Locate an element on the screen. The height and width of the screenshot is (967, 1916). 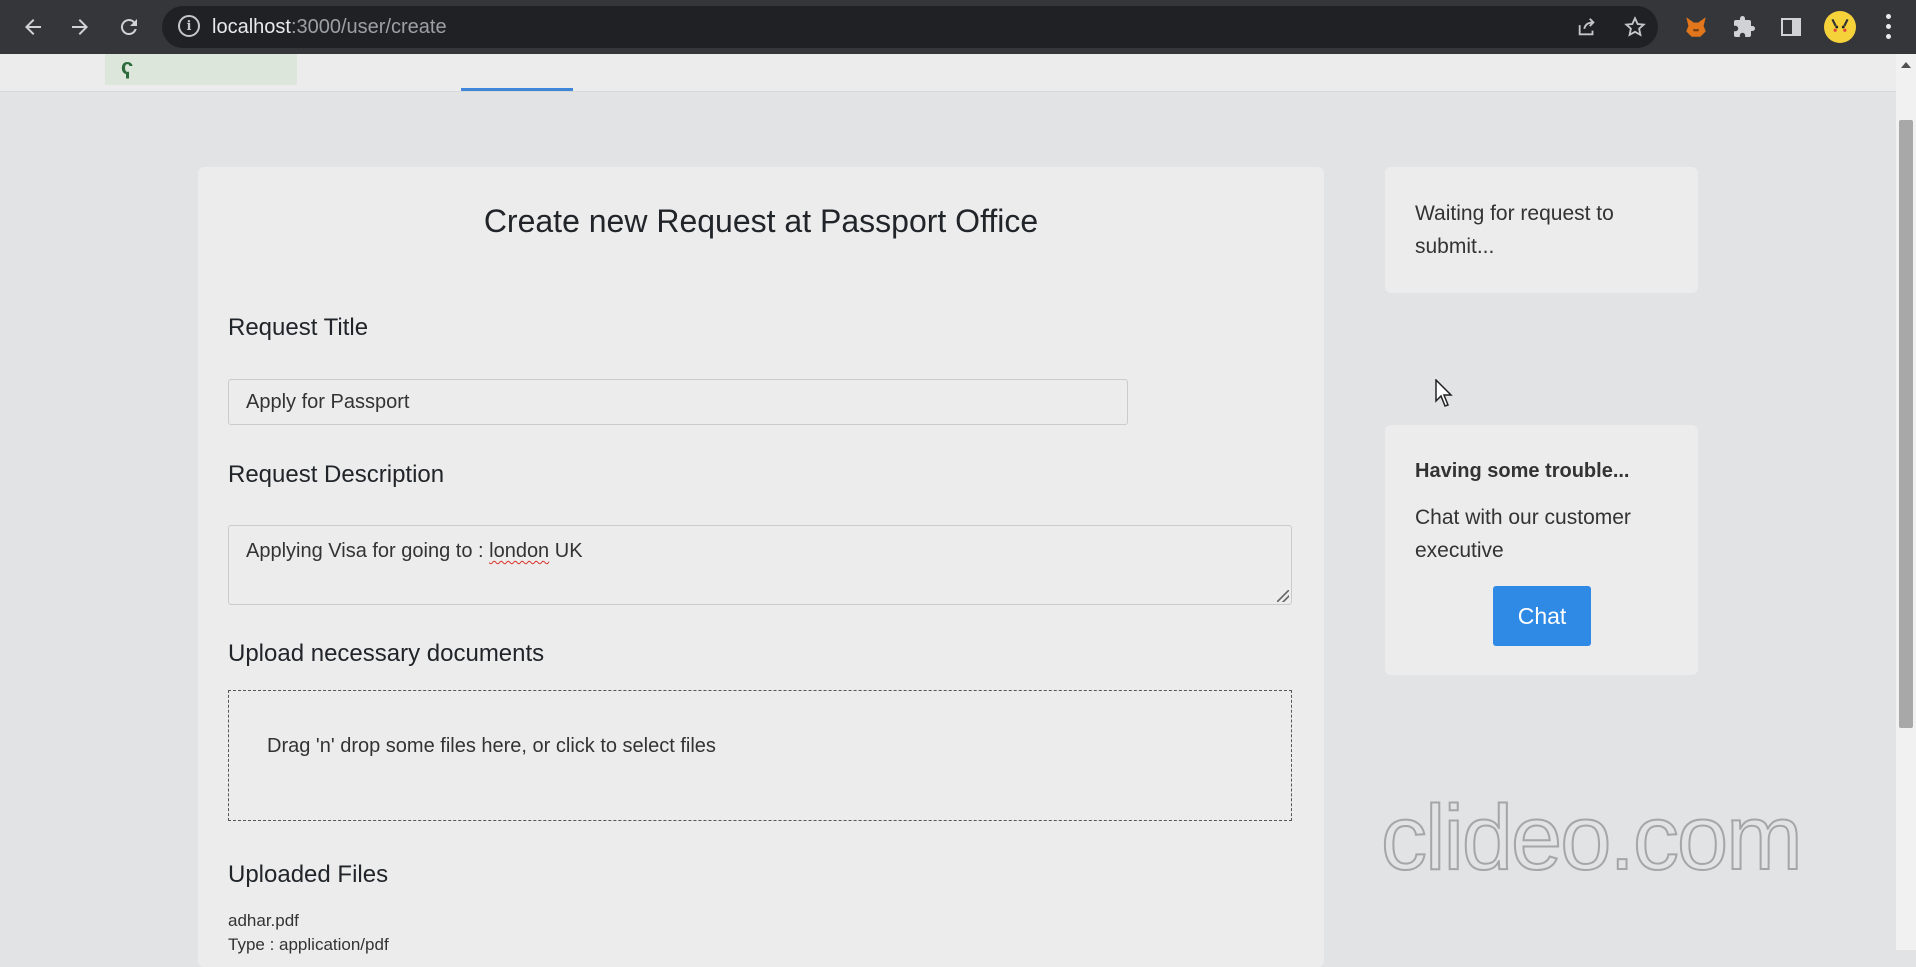
app-logo: ҁ is located at coordinates (201, 69).